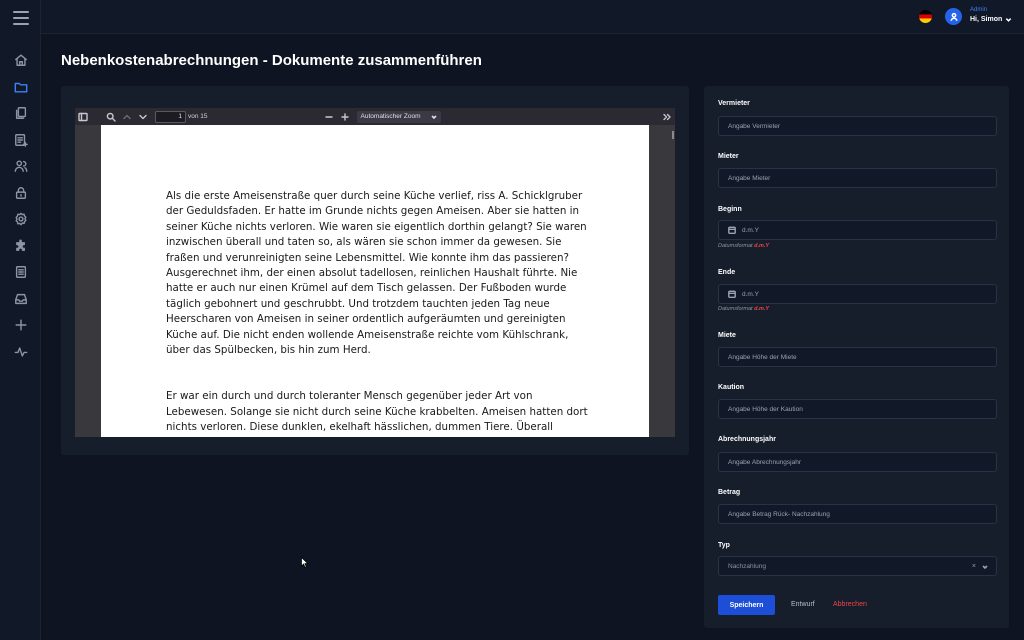  I want to click on beginn-date-input: d.m.Y, so click(857, 230).